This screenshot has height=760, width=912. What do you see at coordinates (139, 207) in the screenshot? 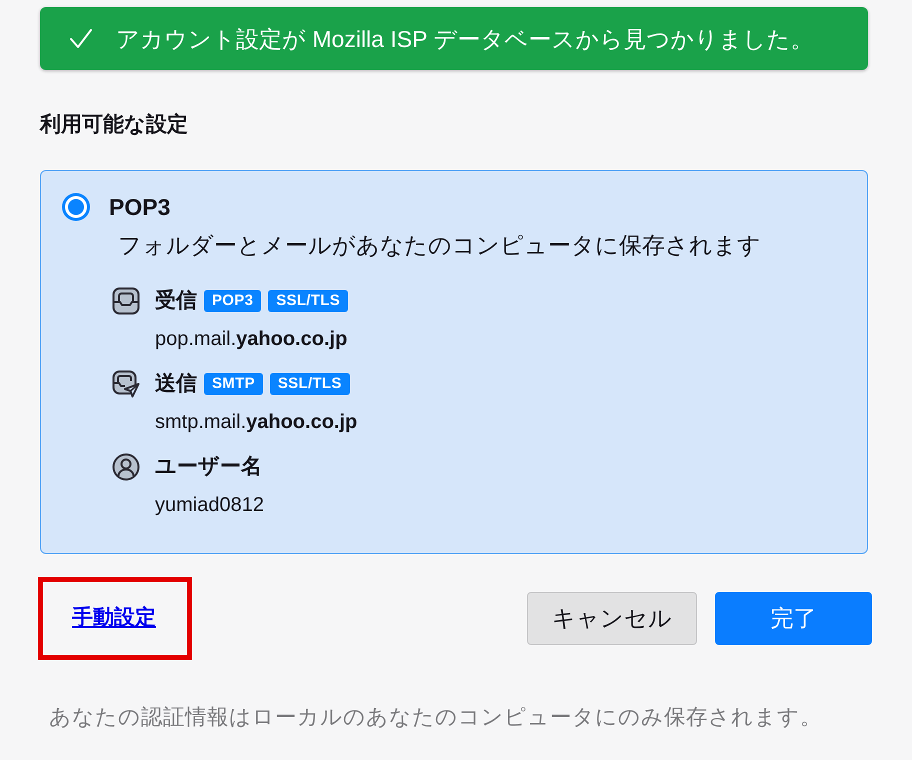
I see `config-name: POP3` at bounding box center [139, 207].